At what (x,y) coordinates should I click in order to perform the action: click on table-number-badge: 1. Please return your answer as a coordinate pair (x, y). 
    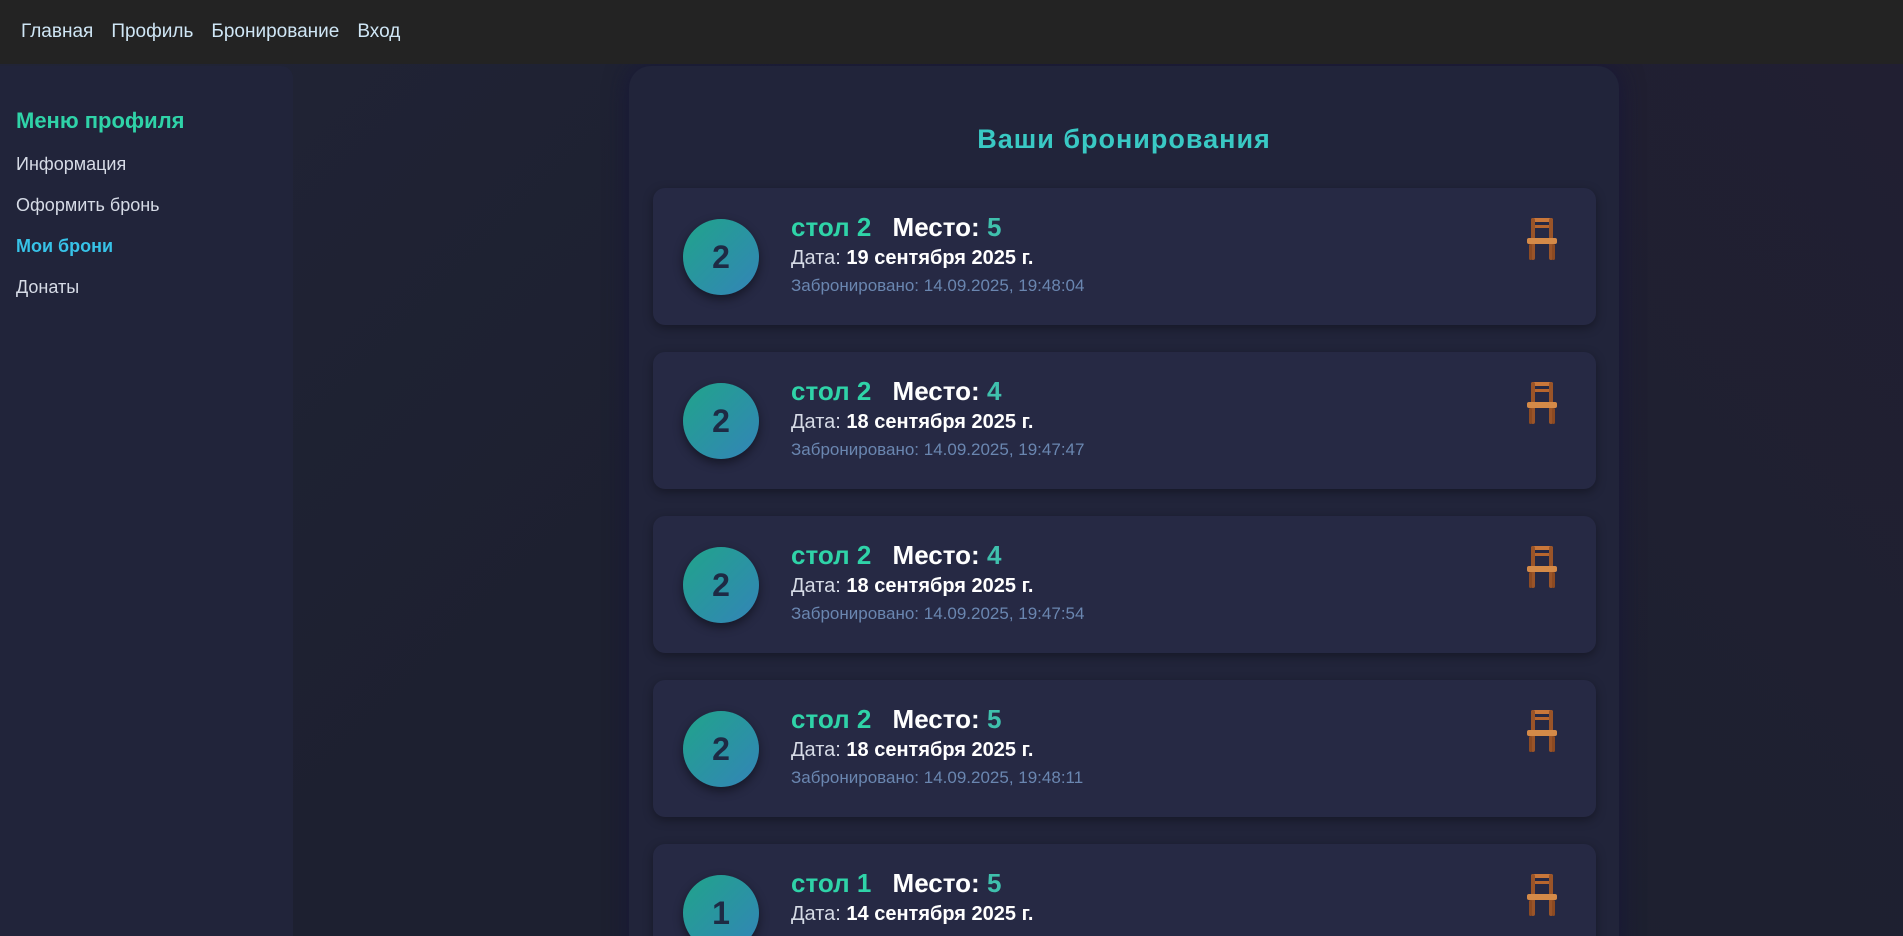
    Looking at the image, I should click on (721, 905).